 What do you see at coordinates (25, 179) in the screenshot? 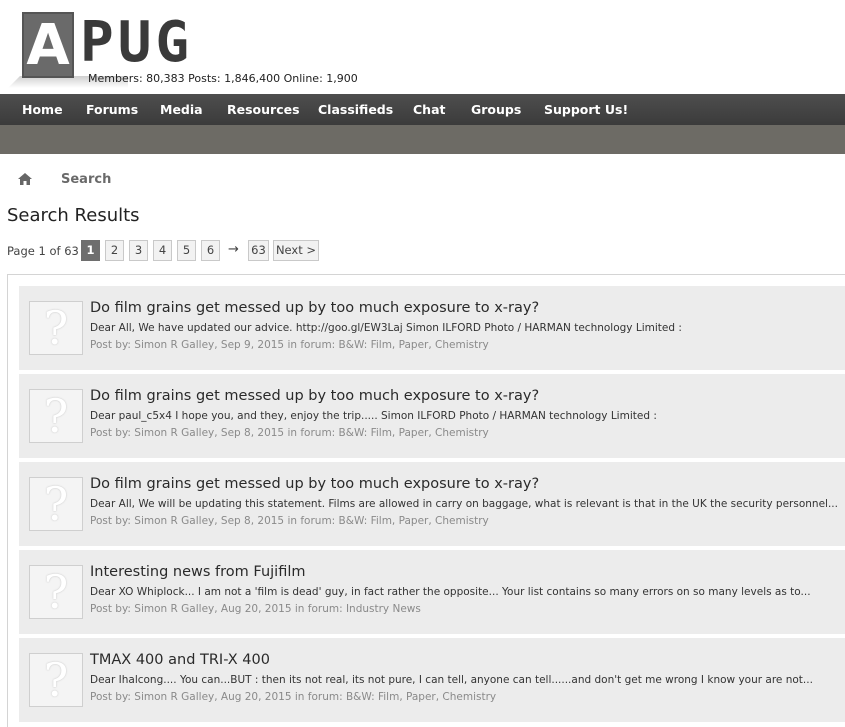
I see `home-icon` at bounding box center [25, 179].